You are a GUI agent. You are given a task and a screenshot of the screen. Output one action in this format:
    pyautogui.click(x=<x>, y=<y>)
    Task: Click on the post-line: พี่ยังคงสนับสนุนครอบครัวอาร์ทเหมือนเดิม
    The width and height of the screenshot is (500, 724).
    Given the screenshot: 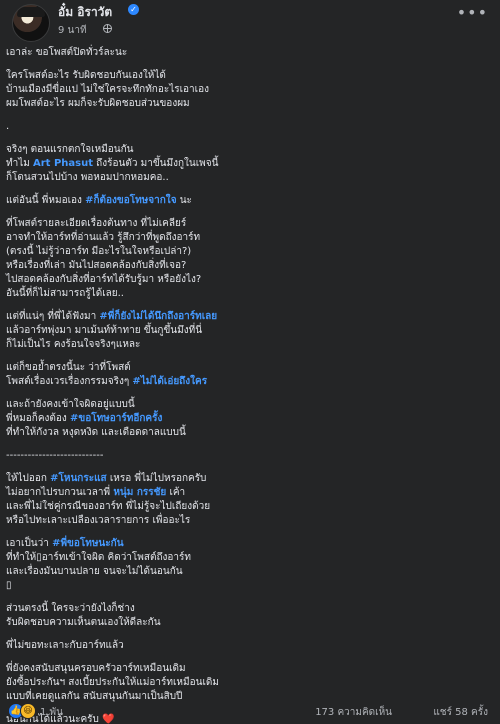 What is the action you would take?
    pyautogui.click(x=96, y=668)
    